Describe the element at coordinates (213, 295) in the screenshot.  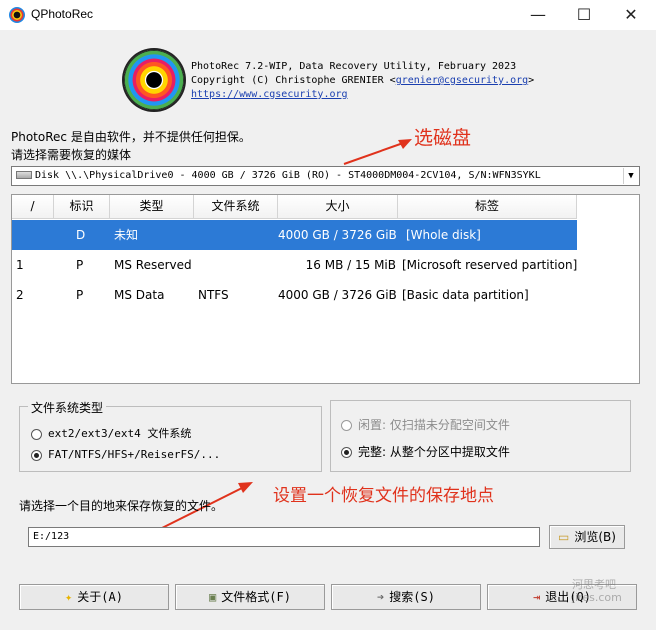
I see `cell-fs: NTFS` at that location.